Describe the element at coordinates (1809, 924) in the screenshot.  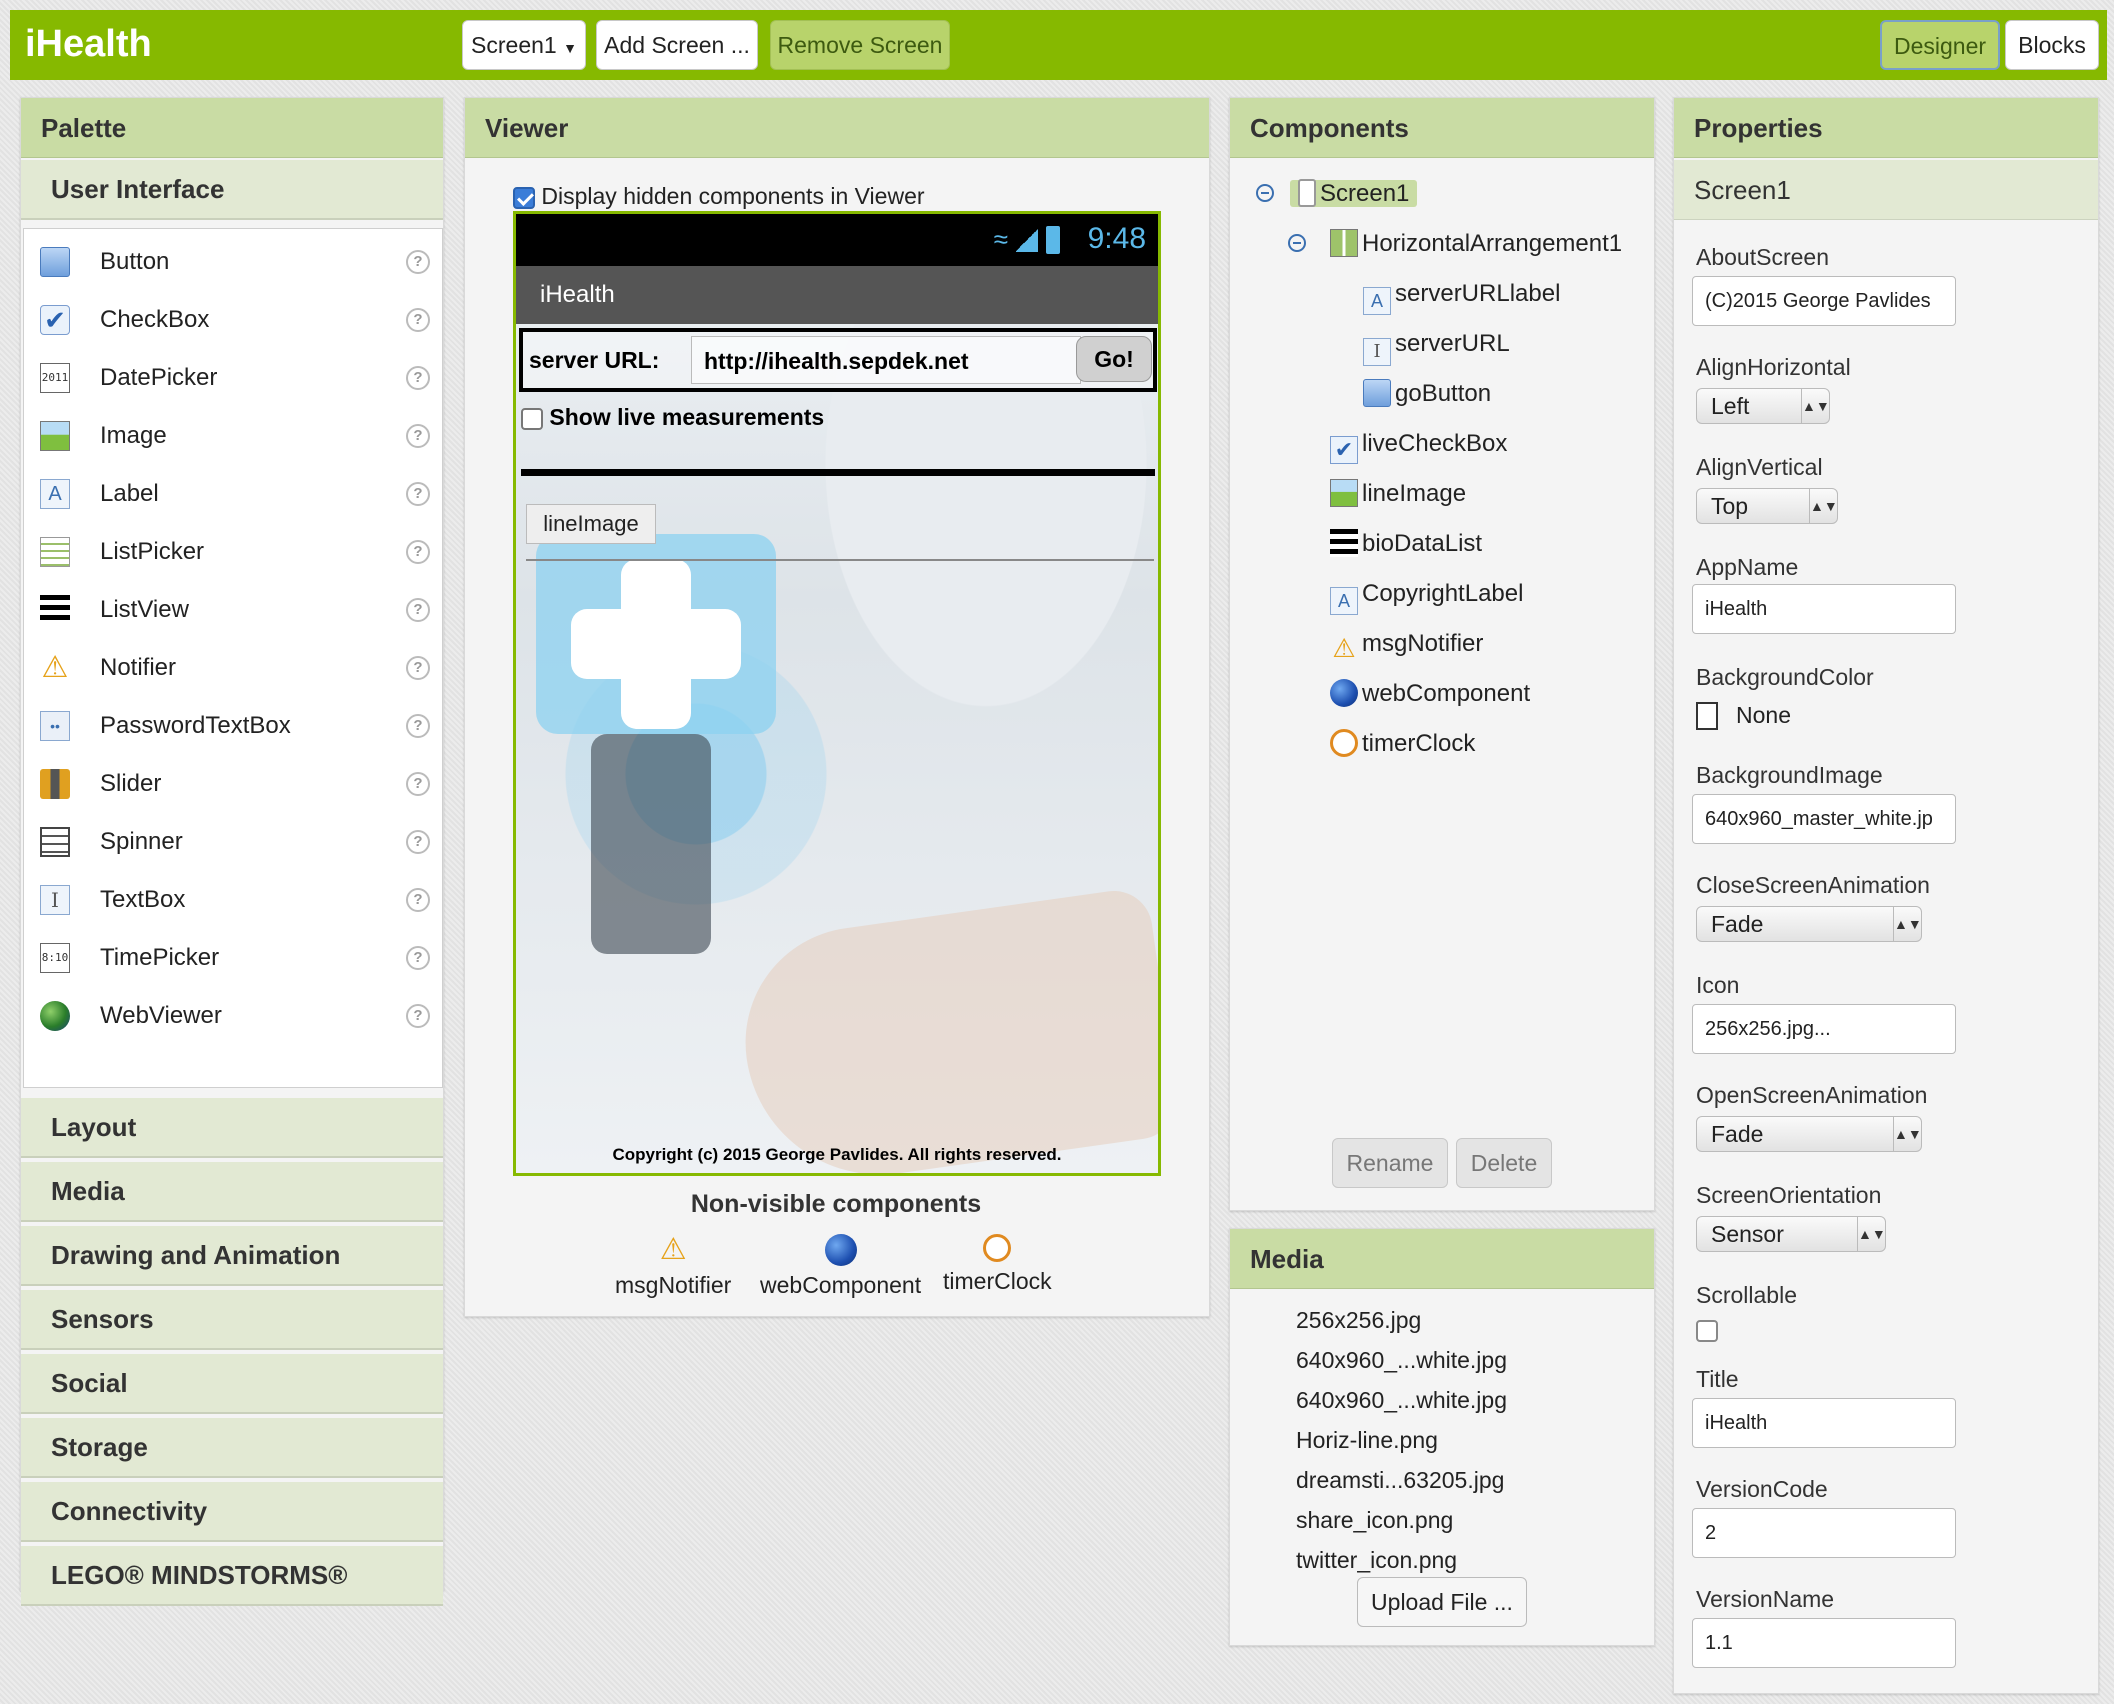
I see `close-animation-select: Fade ▲▼` at that location.